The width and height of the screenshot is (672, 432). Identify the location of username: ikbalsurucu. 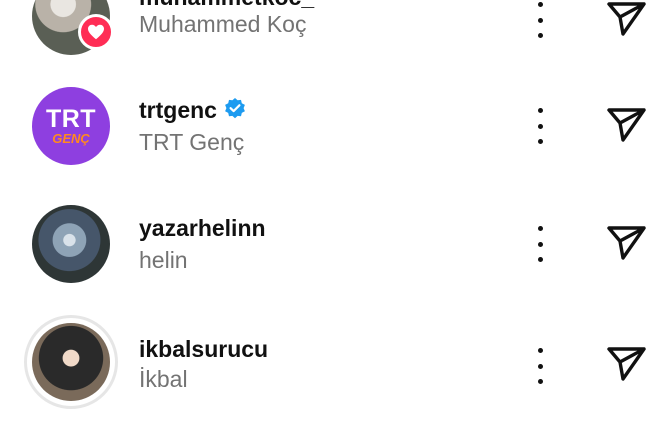
(203, 349).